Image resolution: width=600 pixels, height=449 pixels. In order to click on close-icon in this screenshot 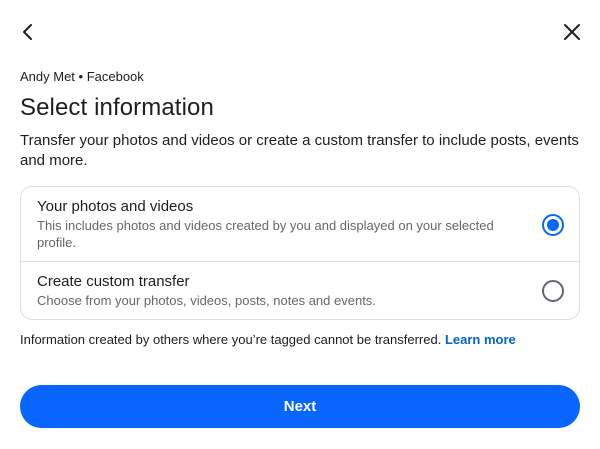, I will do `click(572, 32)`.